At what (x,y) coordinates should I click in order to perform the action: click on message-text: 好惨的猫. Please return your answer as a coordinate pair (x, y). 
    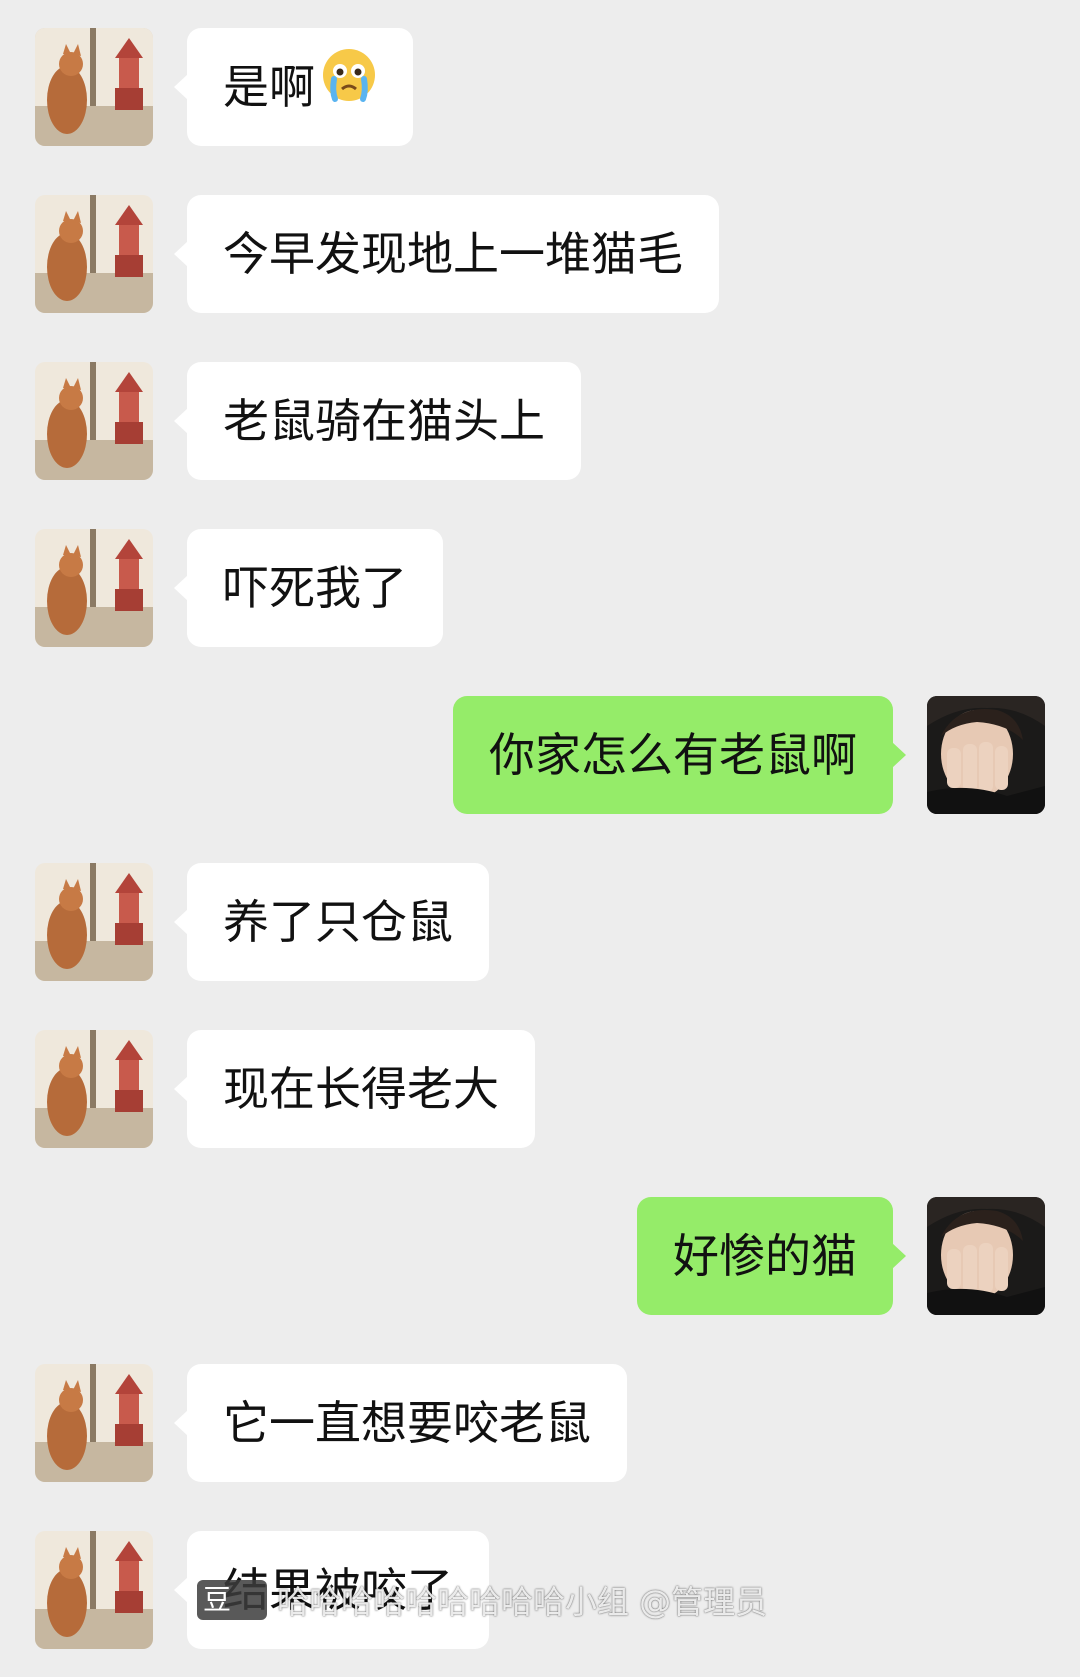
    Looking at the image, I should click on (765, 1256).